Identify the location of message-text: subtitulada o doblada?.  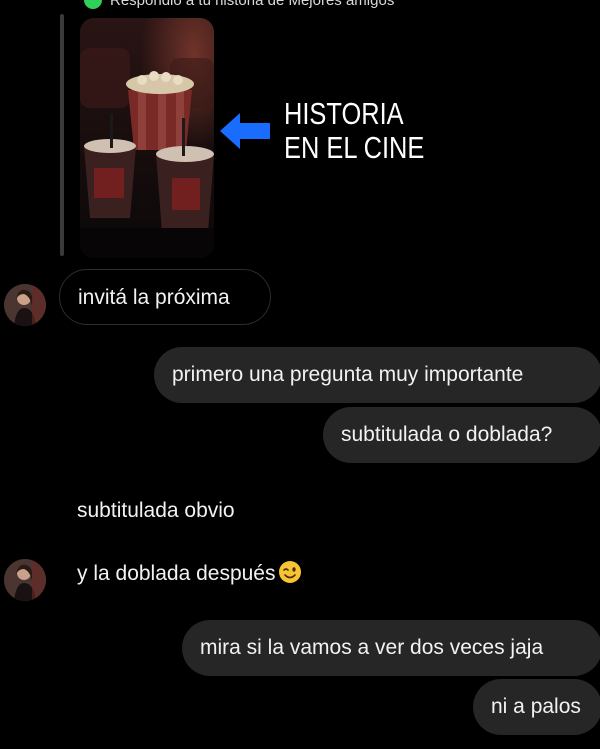
(447, 434).